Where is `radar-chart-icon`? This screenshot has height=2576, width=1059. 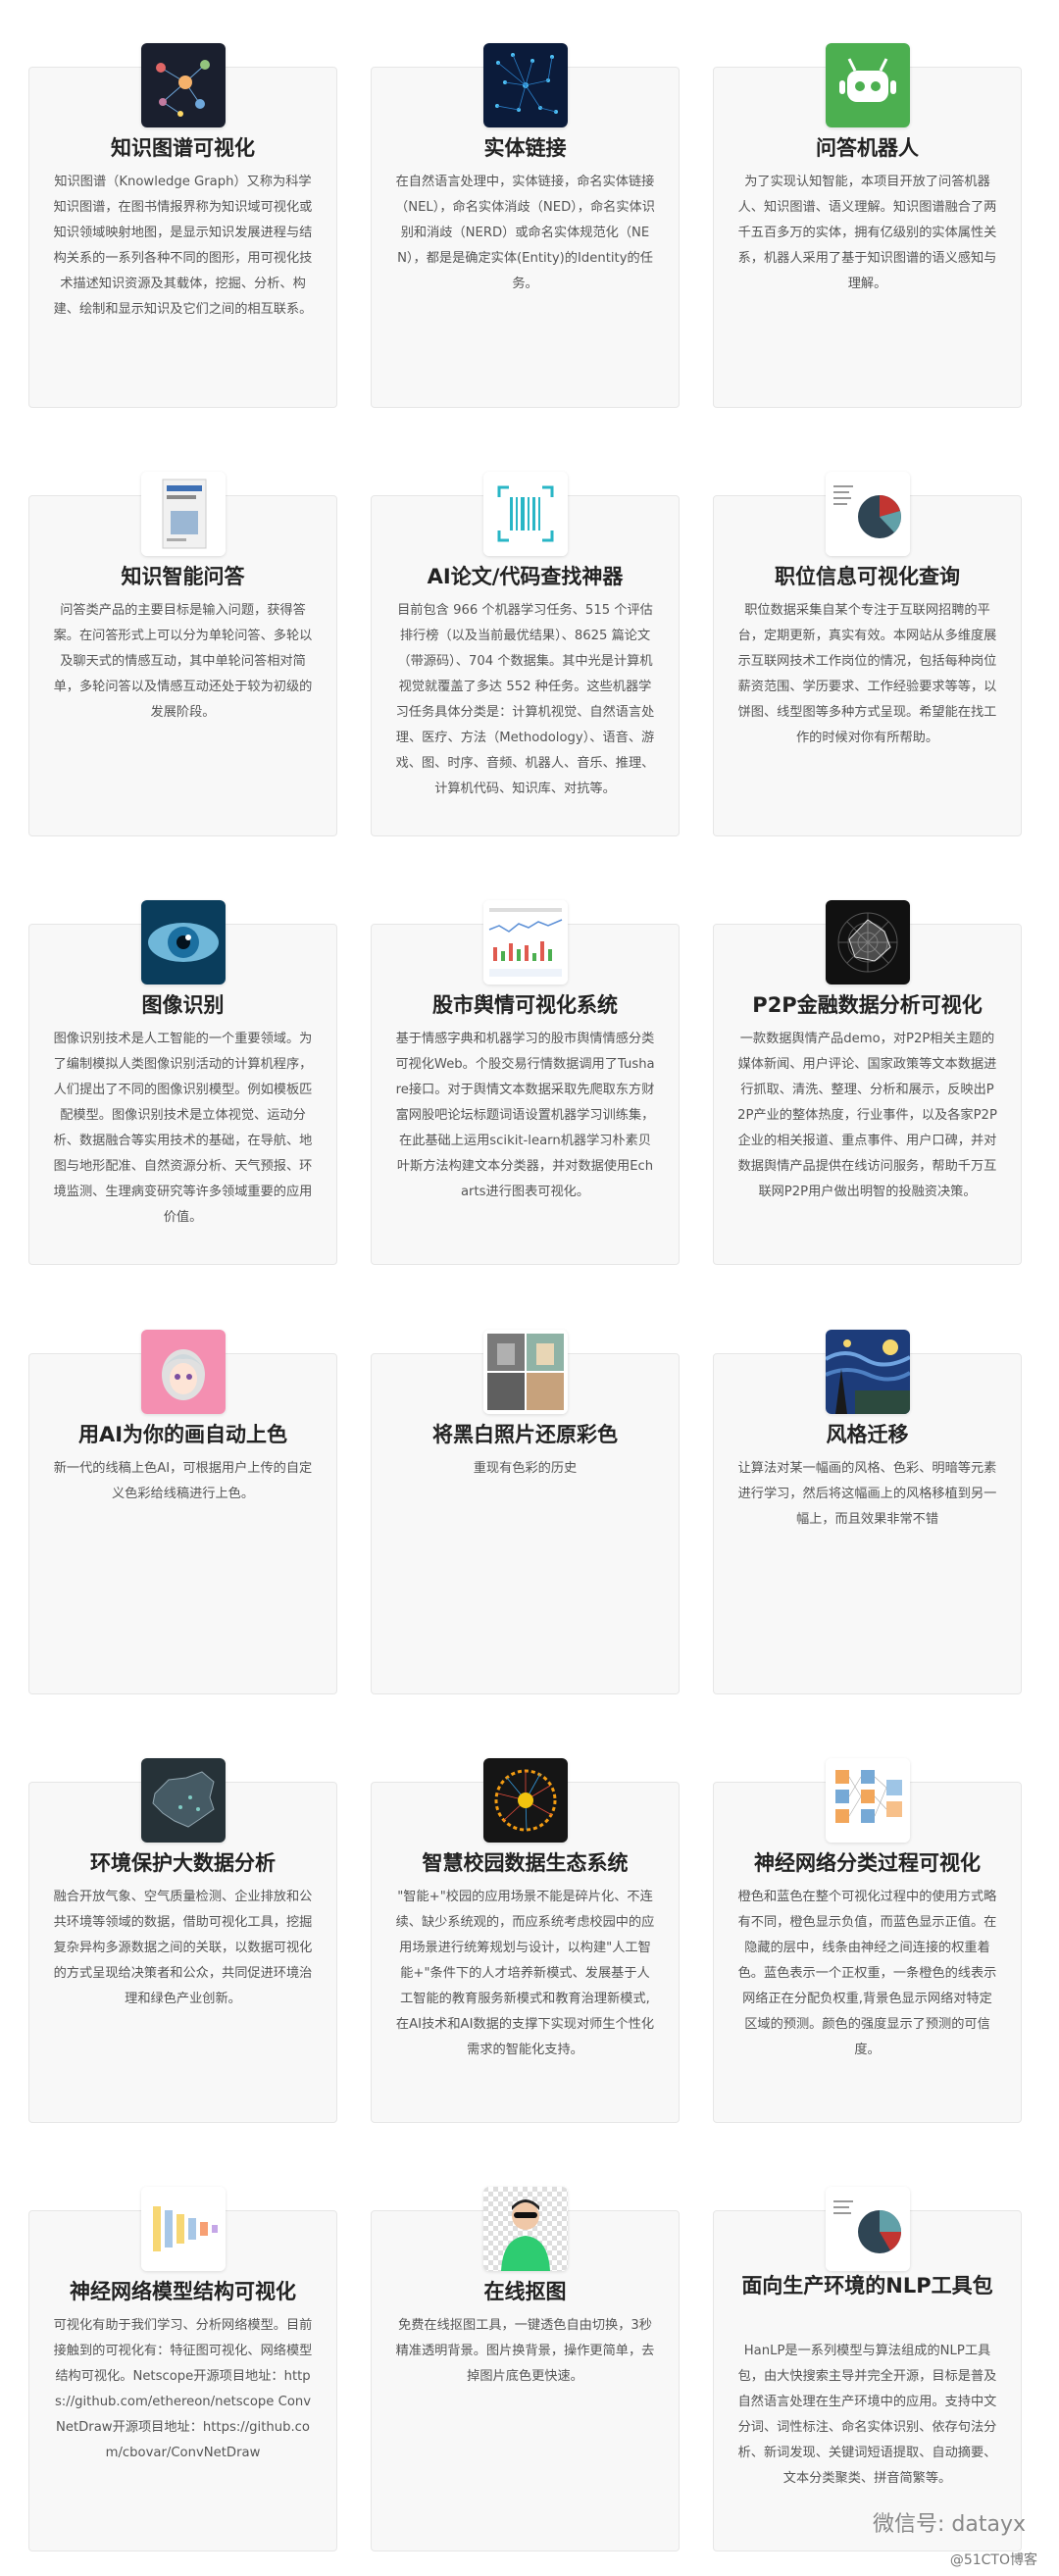 radar-chart-icon is located at coordinates (867, 943).